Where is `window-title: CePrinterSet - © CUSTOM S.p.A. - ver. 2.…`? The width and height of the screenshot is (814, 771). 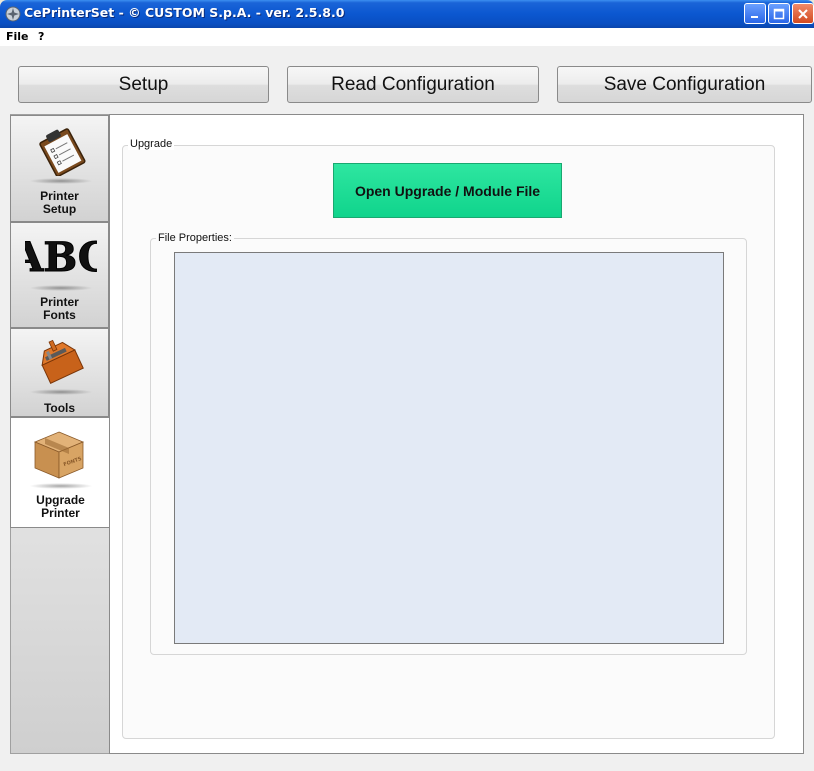
window-title: CePrinterSet - © CUSTOM S.p.A. - ver. 2.… is located at coordinates (184, 12).